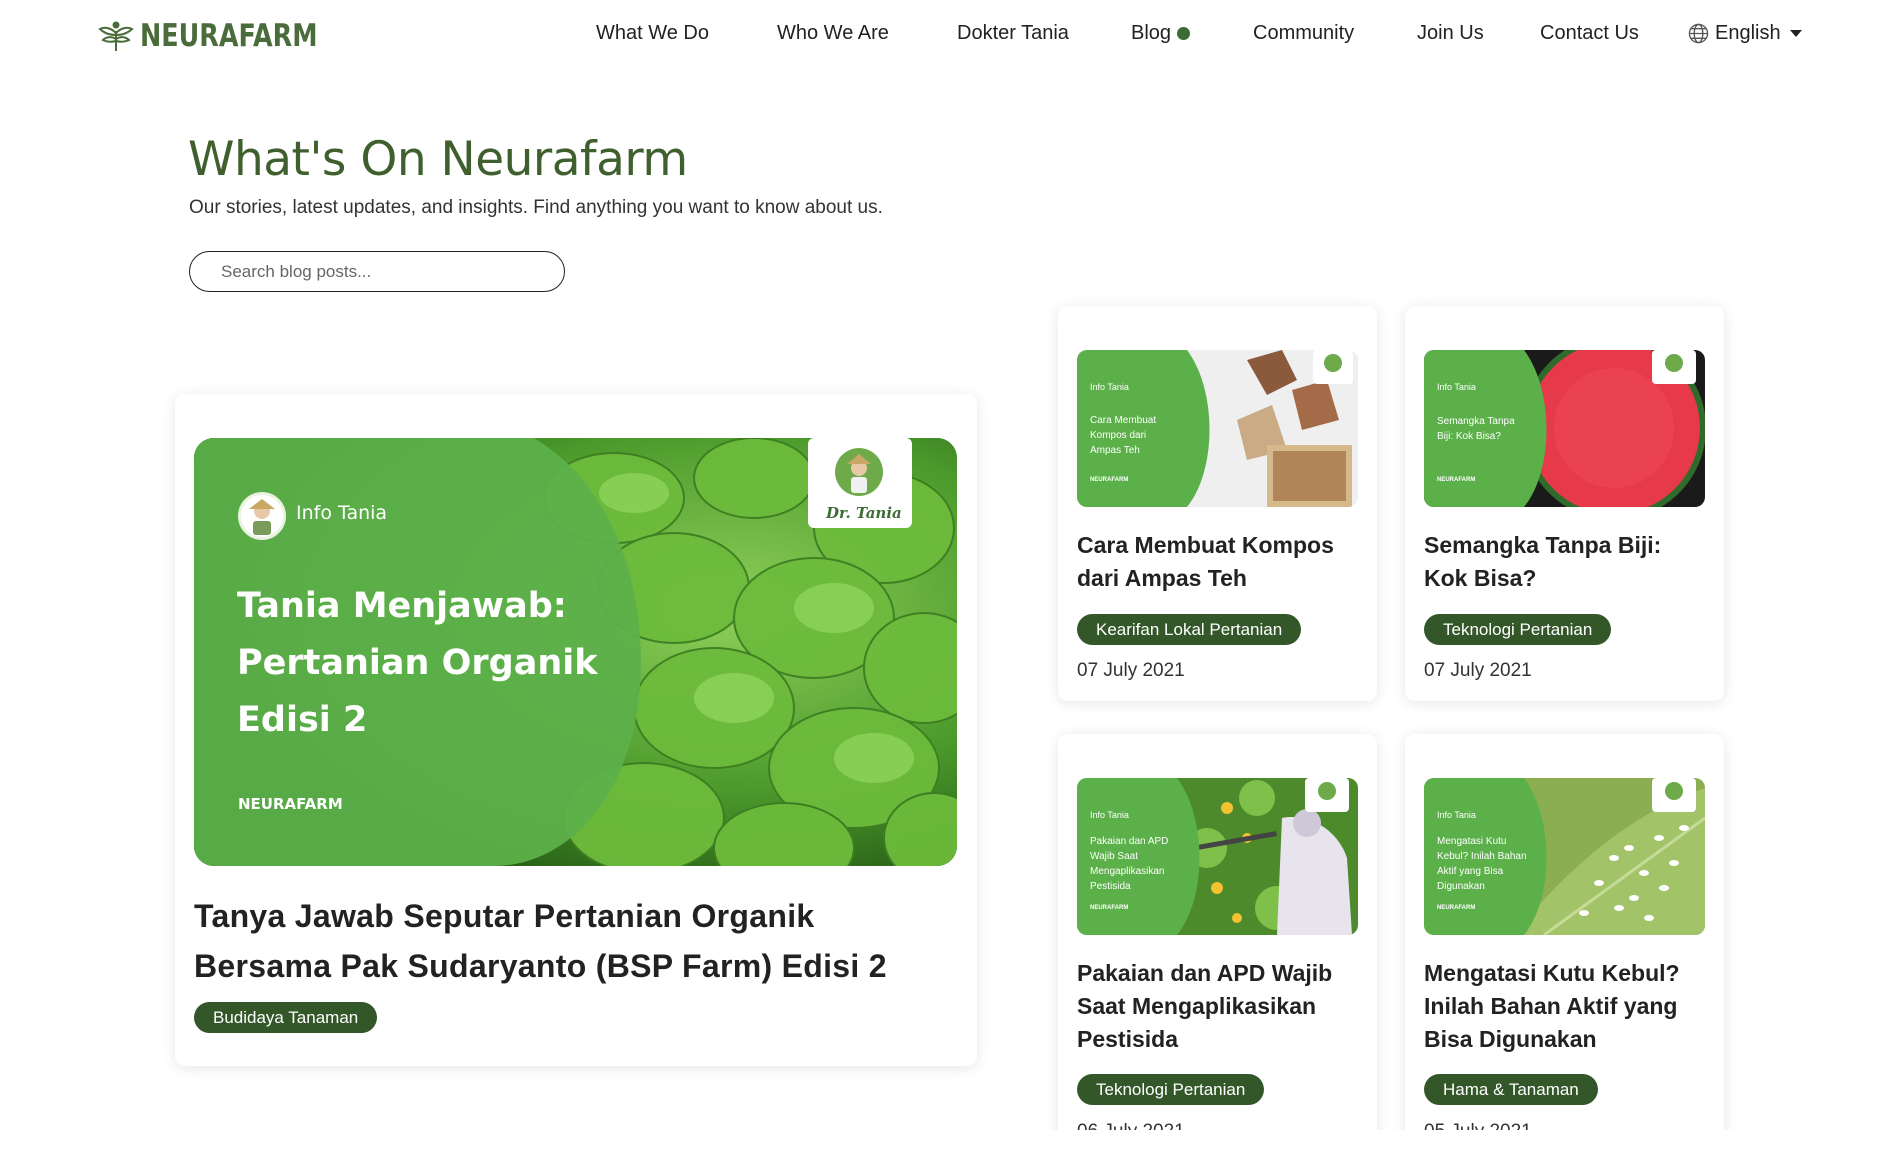 The width and height of the screenshot is (1888, 1152). I want to click on image-badge-label: Info Tania, so click(342, 513).